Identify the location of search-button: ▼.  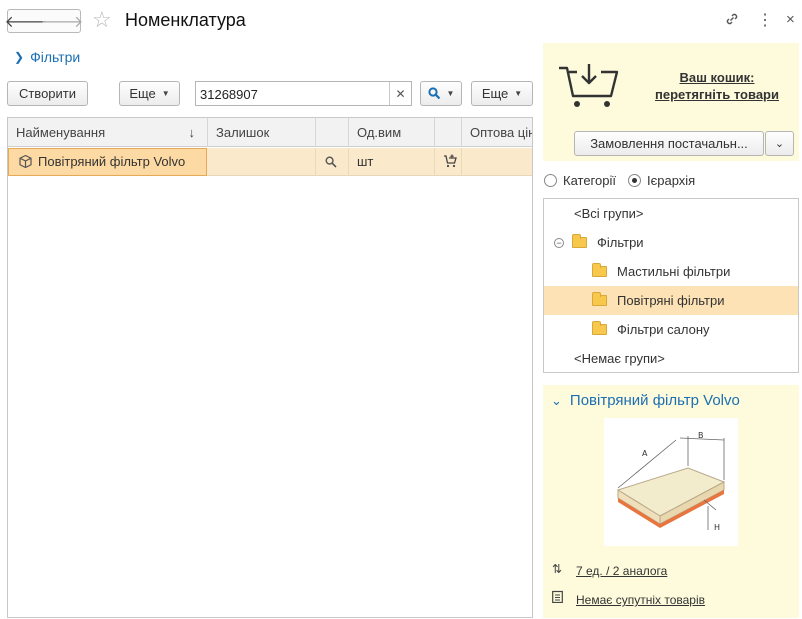
(441, 93).